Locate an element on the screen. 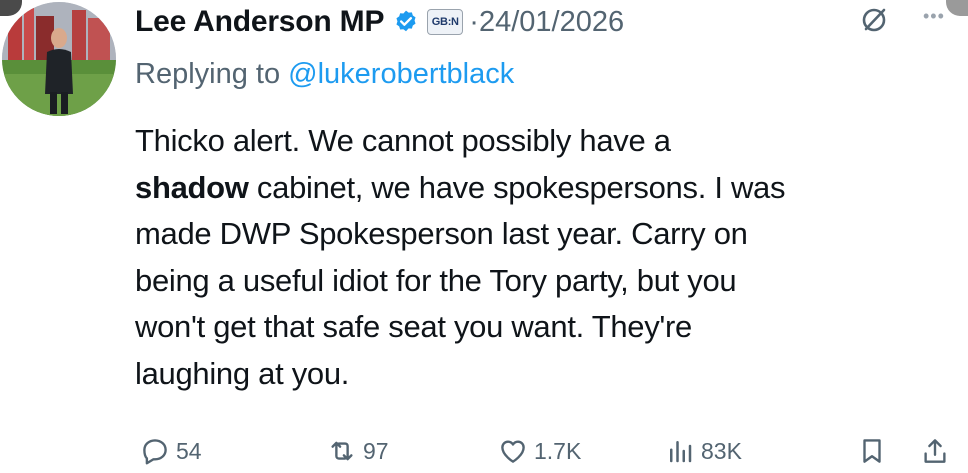  bookmark-icon is located at coordinates (872, 451).